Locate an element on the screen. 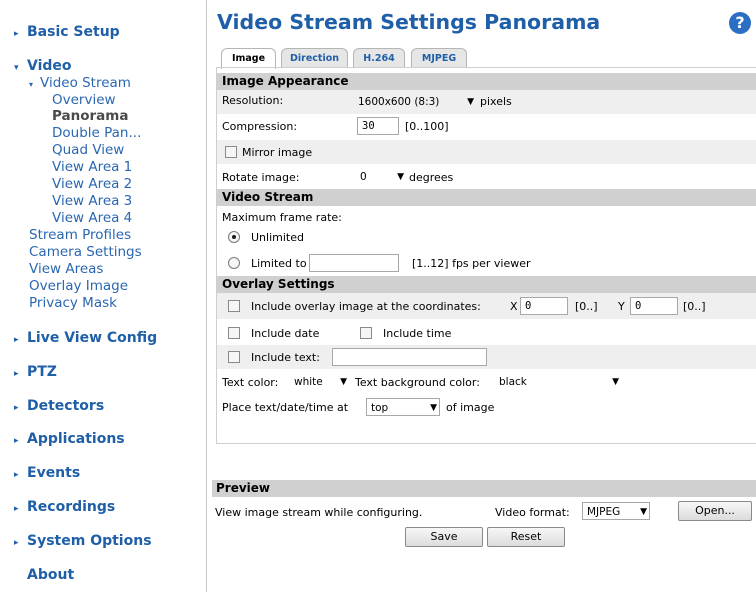  date-time-row: Include date Include time is located at coordinates (486, 333).